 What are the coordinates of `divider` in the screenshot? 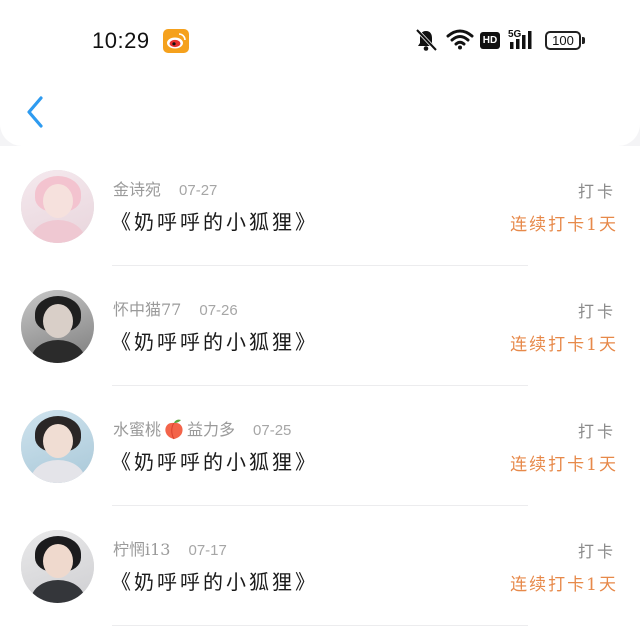 It's located at (320, 625).